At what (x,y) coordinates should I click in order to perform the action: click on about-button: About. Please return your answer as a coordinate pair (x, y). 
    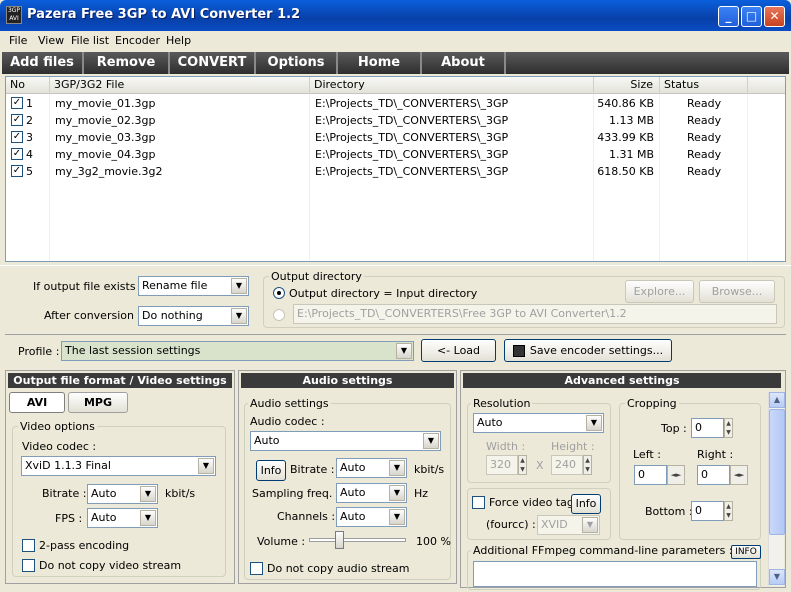
    Looking at the image, I should click on (464, 63).